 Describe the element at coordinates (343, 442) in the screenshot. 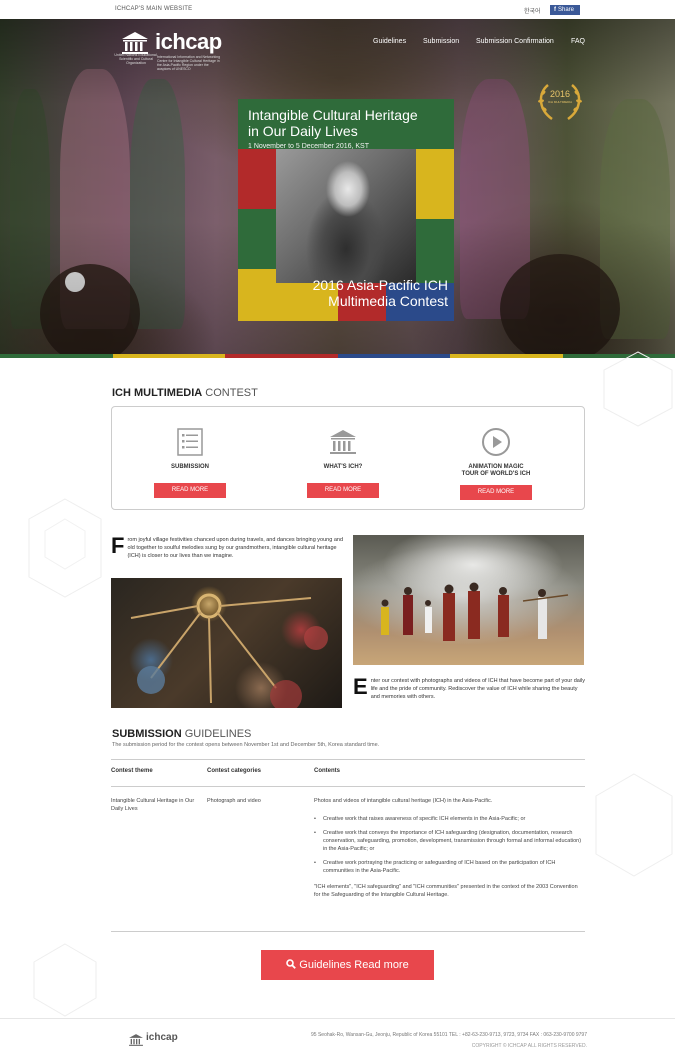

I see `temple-icon` at that location.